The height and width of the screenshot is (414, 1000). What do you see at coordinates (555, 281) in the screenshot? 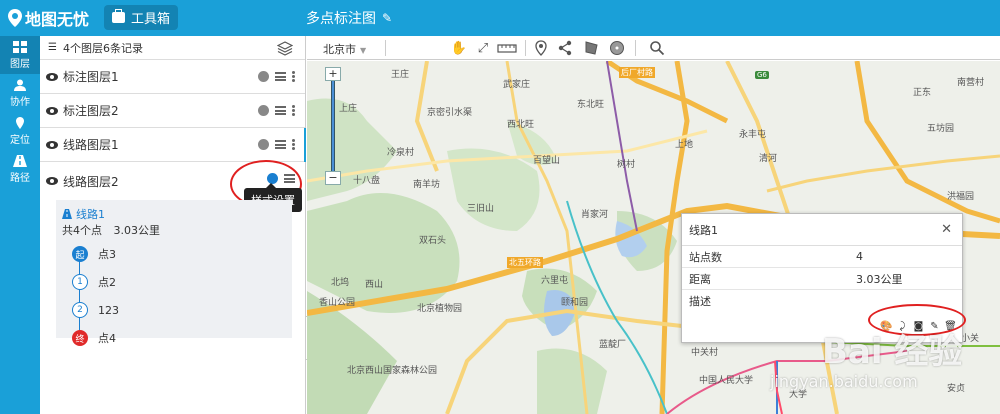
I see `map-label: 六里屯` at bounding box center [555, 281].